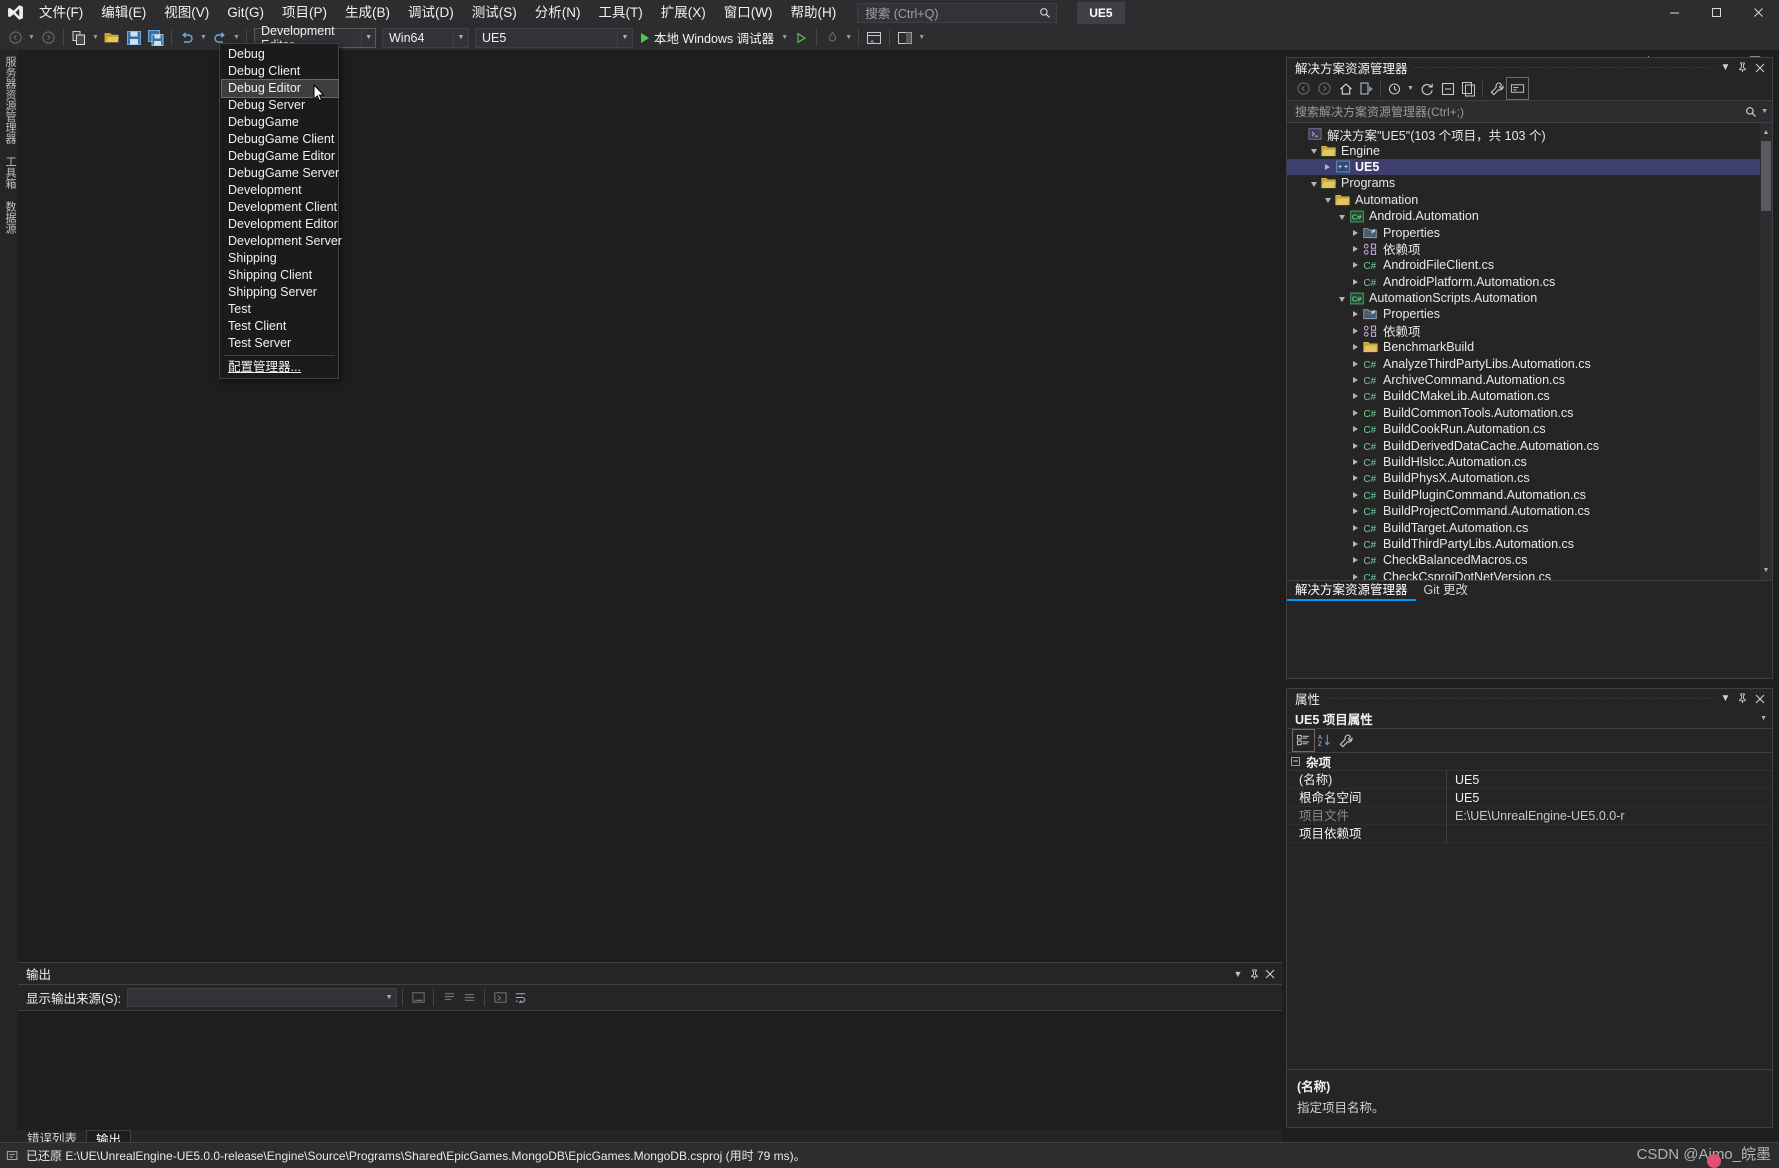  I want to click on tree-item: C# BuildCookRun.Automation.cs, so click(1529, 429).